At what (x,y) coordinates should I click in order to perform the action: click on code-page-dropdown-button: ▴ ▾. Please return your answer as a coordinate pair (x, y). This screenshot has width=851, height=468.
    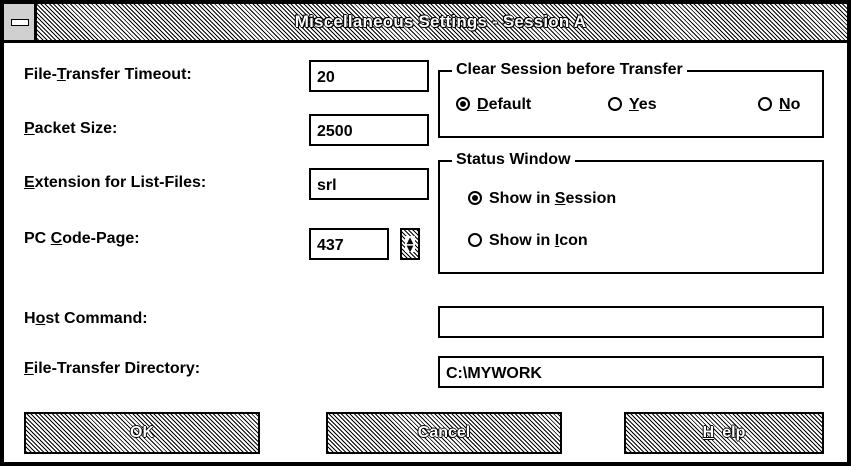
    Looking at the image, I should click on (410, 244).